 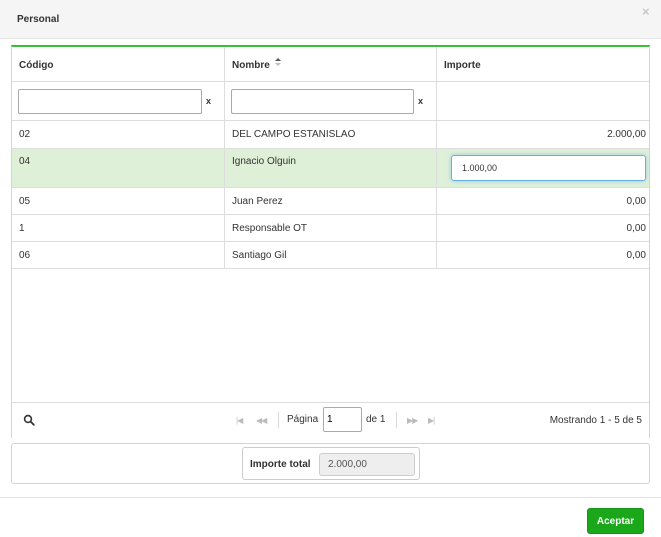 What do you see at coordinates (615, 521) in the screenshot?
I see `accept-button: Aceptar` at bounding box center [615, 521].